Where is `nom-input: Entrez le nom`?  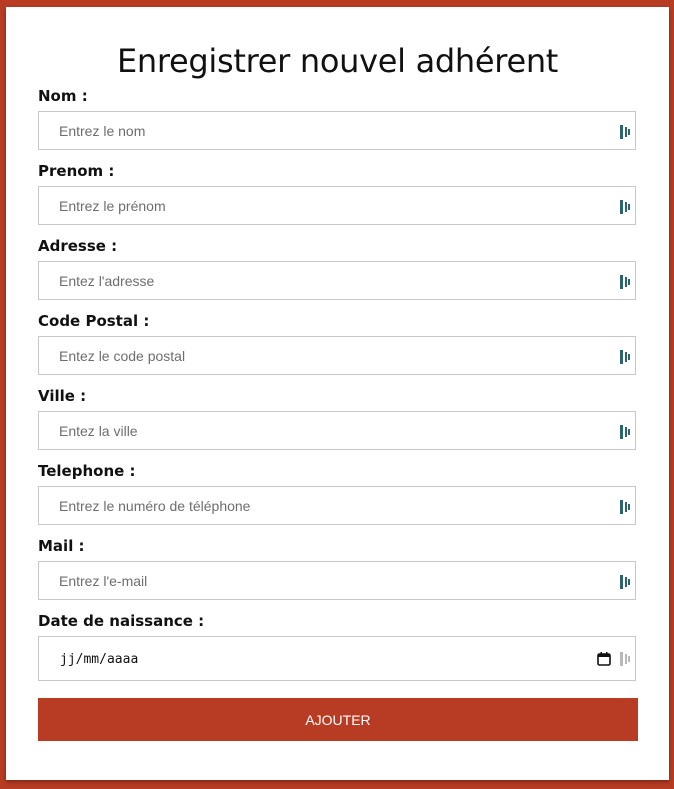 nom-input: Entrez le nom is located at coordinates (337, 130).